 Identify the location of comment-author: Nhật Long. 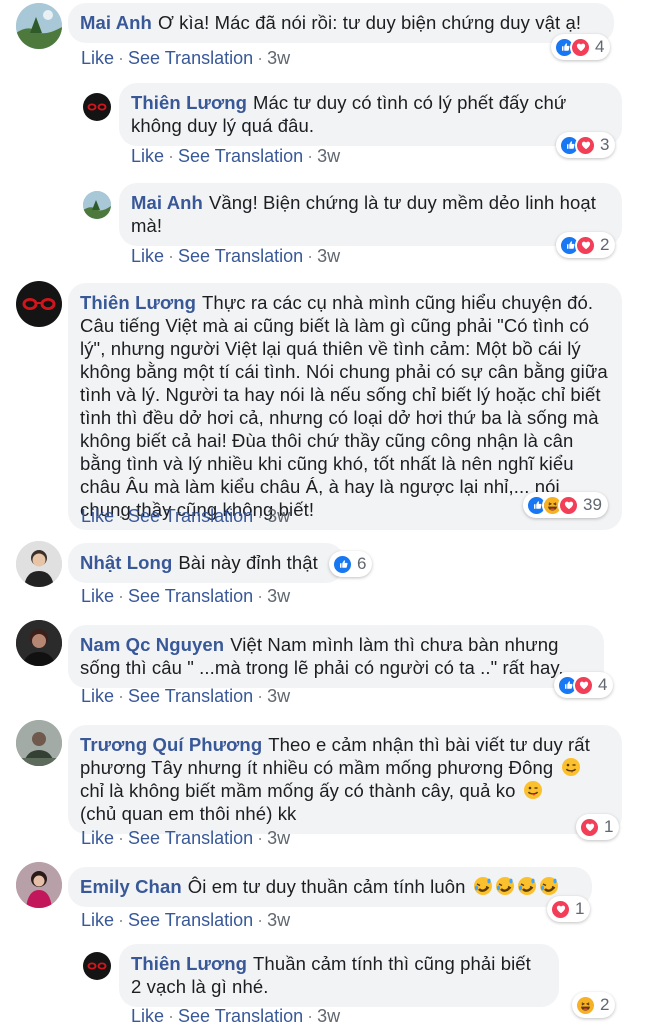
(126, 562).